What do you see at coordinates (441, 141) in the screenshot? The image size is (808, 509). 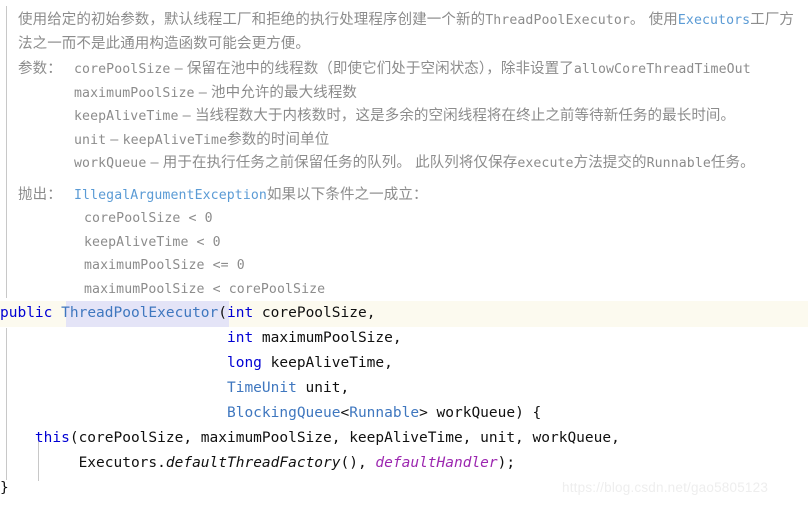 I see `doc-param-unit: unit – keepAliveTime参数的时间单位` at bounding box center [441, 141].